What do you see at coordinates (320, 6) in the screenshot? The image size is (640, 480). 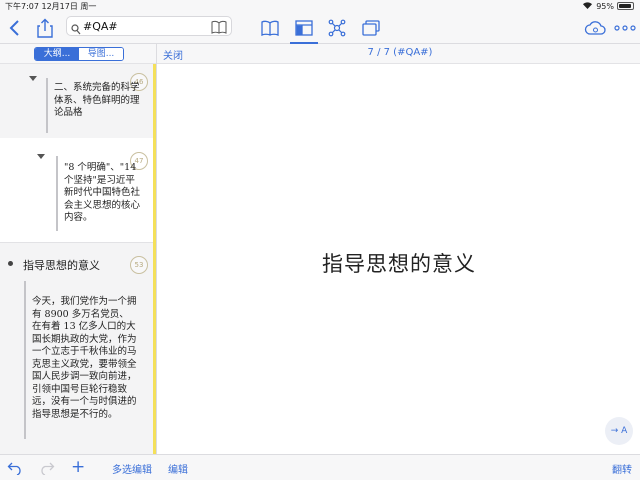 I see `status-bar: 下午7:07 12月17日 周一 95%` at bounding box center [320, 6].